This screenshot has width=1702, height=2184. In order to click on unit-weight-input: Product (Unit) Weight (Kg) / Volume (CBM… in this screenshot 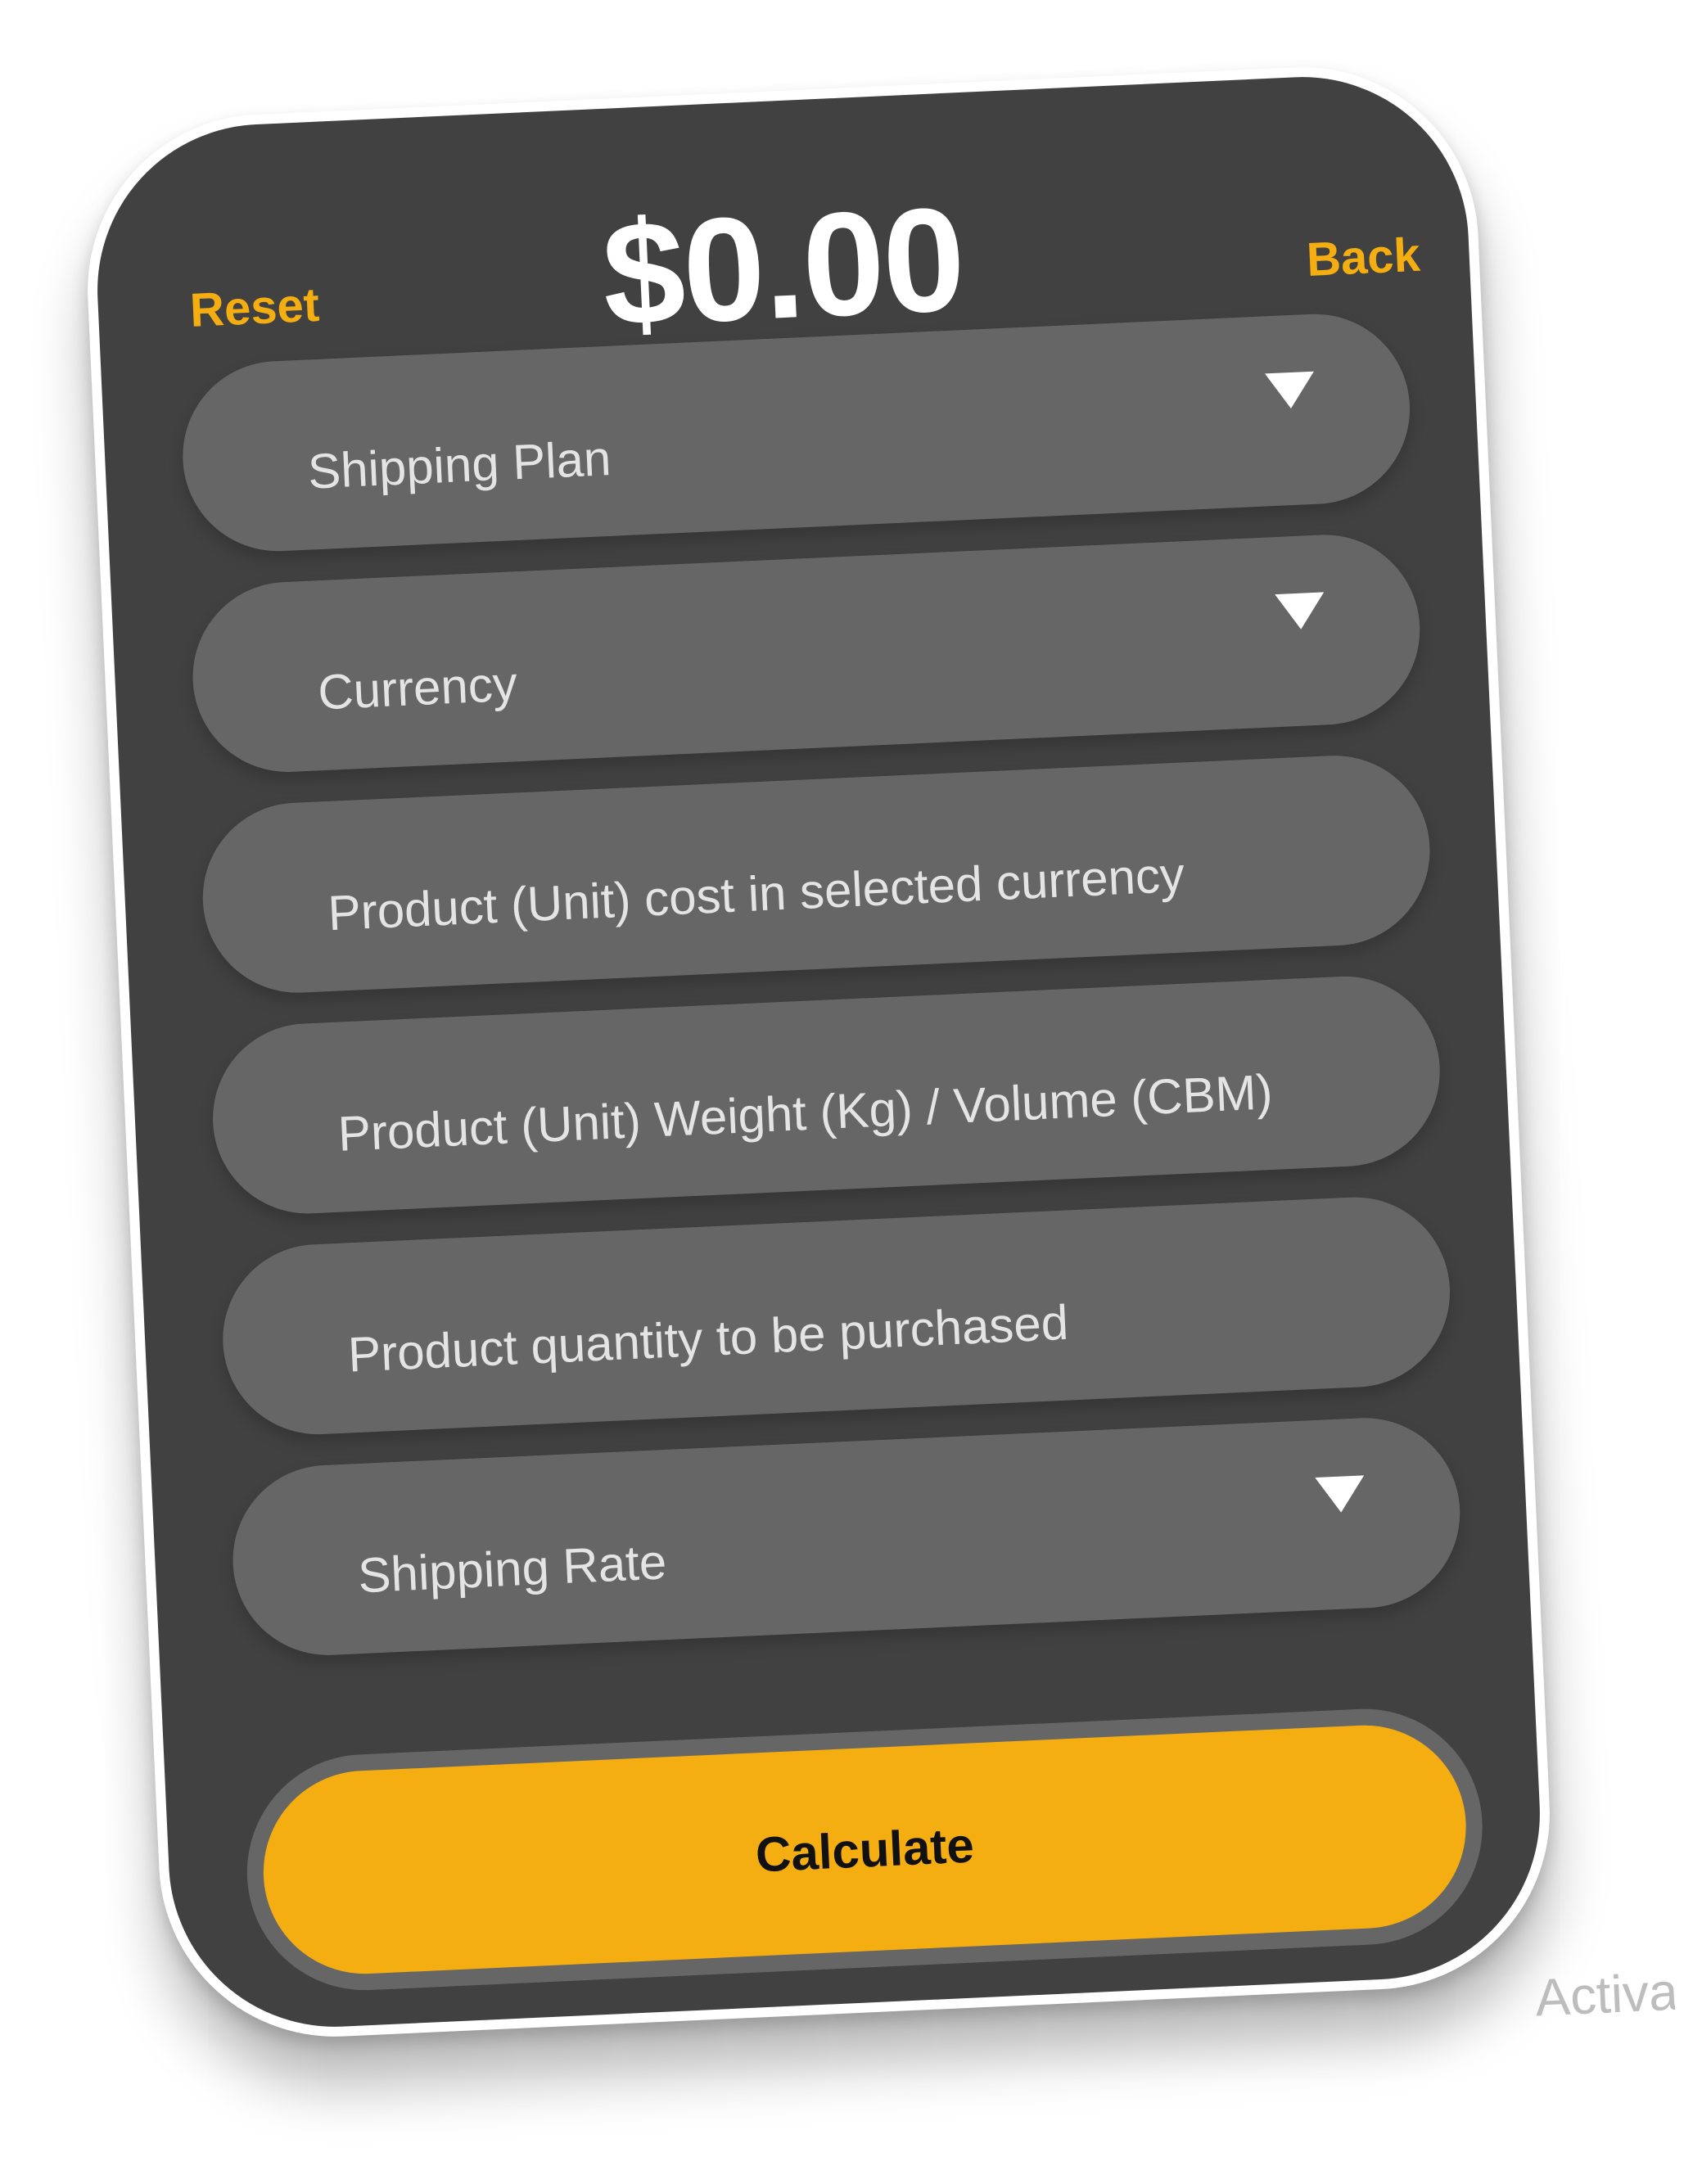, I will do `click(826, 1095)`.